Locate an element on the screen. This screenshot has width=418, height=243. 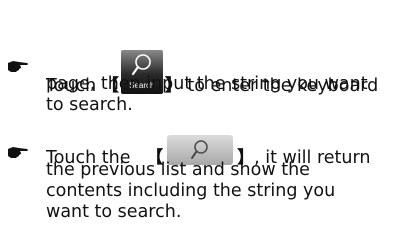
instruction-line: page, then input the string you want is located at coordinates (207, 84).